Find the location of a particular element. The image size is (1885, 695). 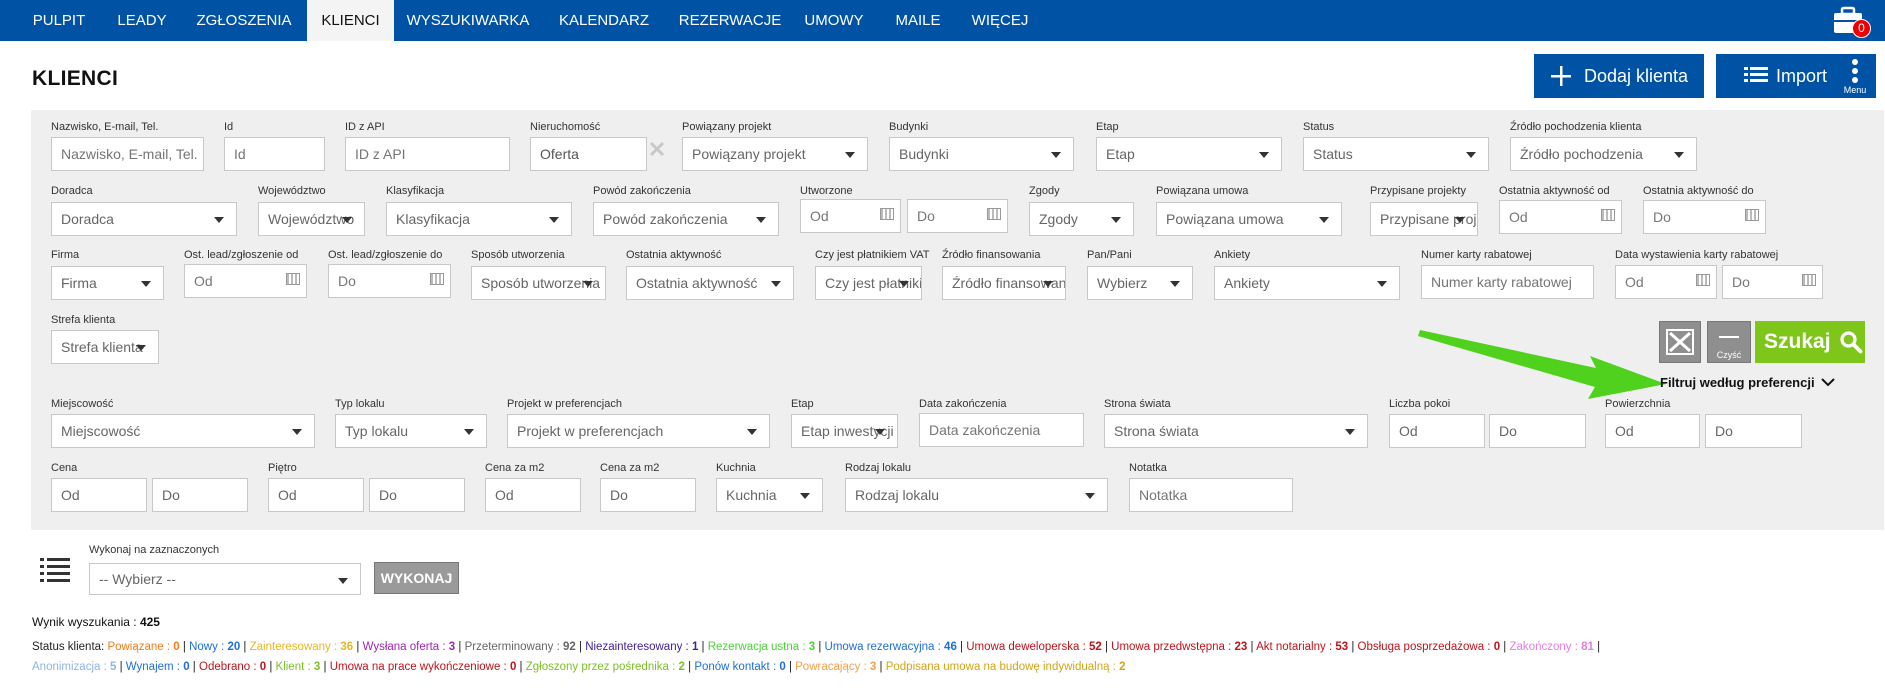

pref-stage-select: Etap inwestycji is located at coordinates (844, 431).